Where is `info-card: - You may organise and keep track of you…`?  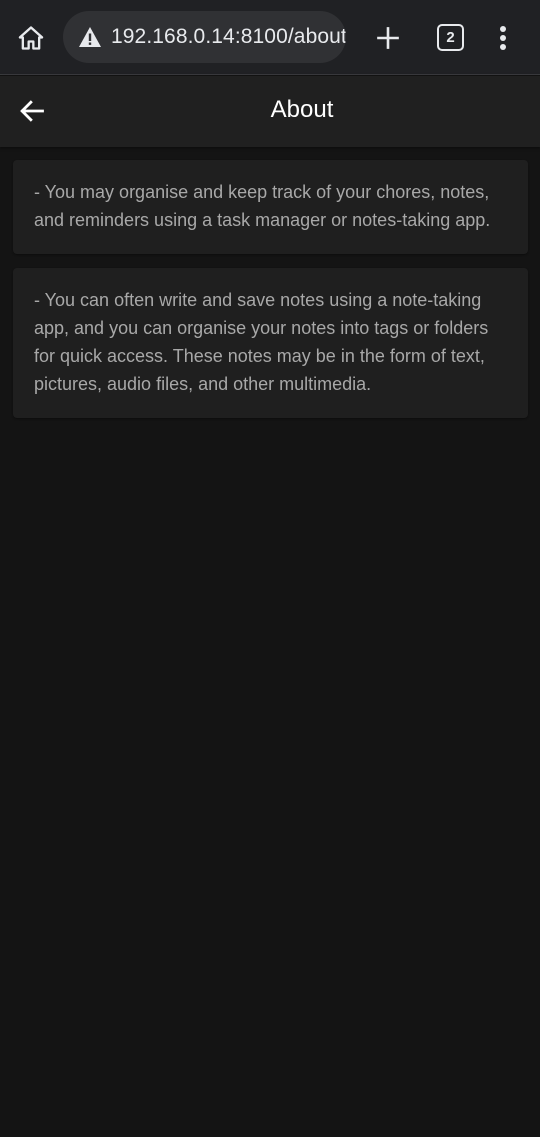 info-card: - You may organise and keep track of you… is located at coordinates (270, 207).